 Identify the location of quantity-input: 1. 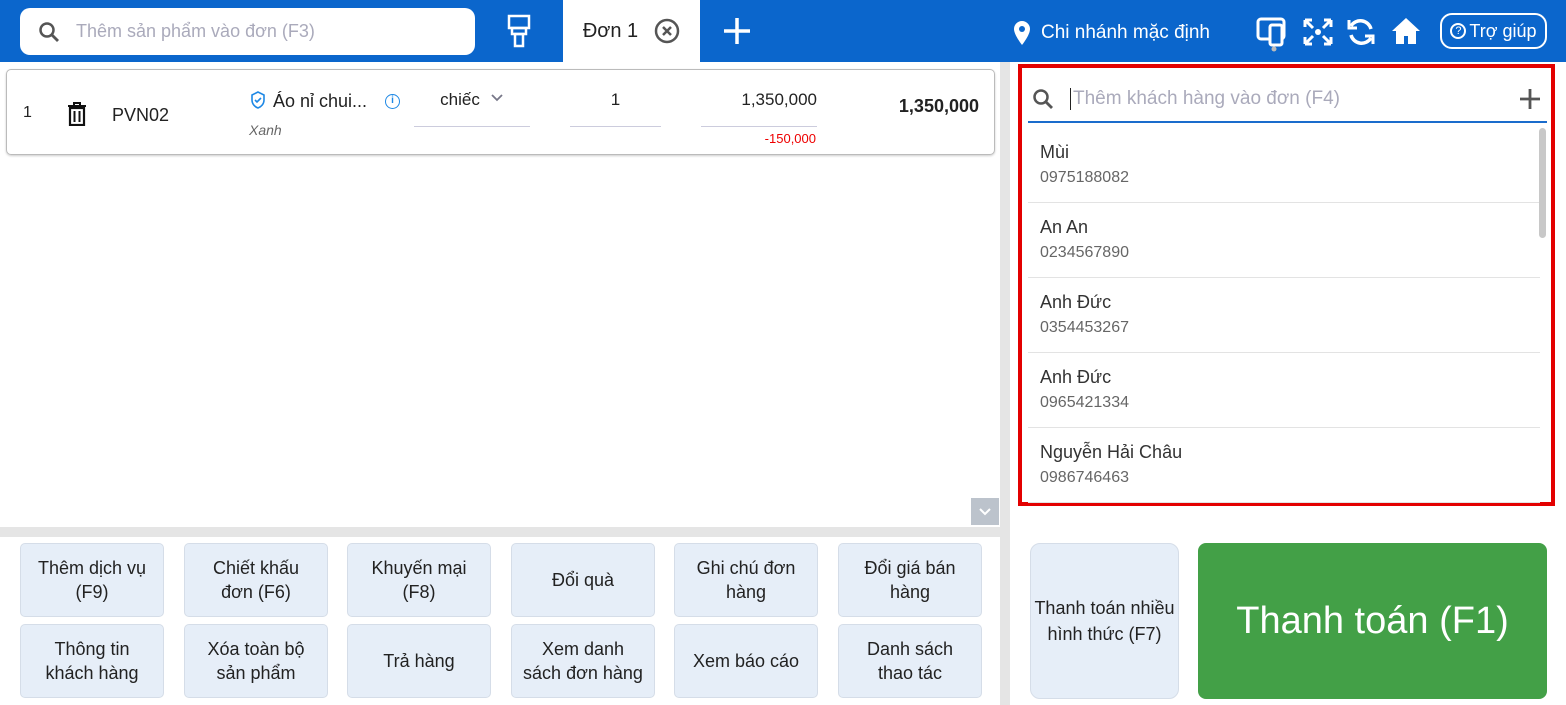
(615, 108).